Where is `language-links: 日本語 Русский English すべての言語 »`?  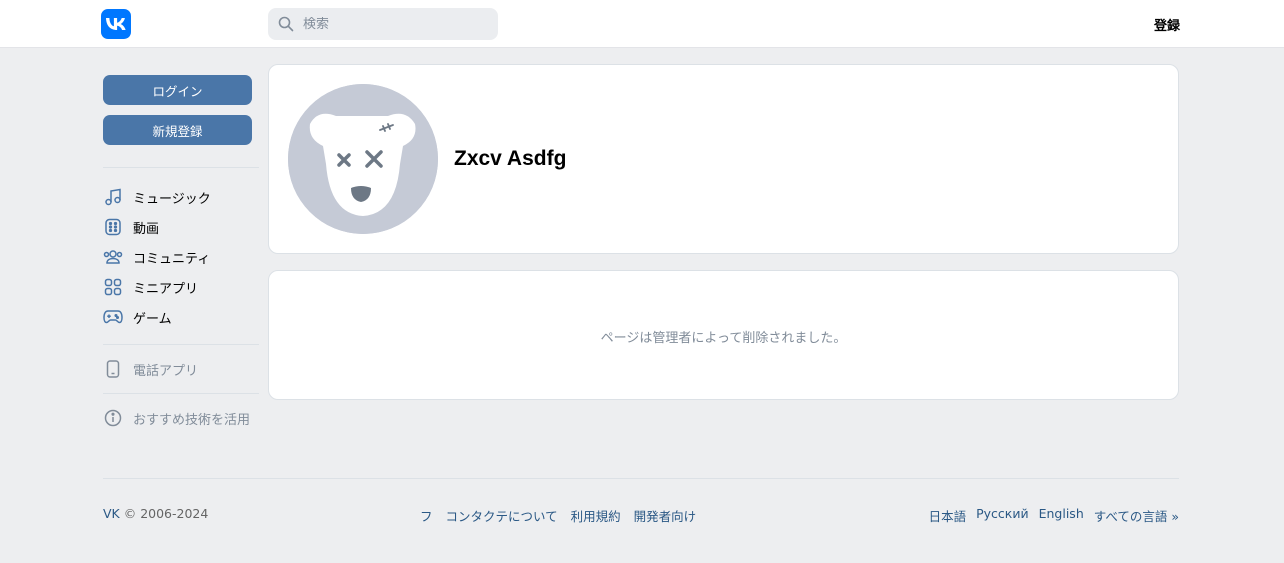
language-links: 日本語 Русский English すべての言語 » is located at coordinates (1054, 515).